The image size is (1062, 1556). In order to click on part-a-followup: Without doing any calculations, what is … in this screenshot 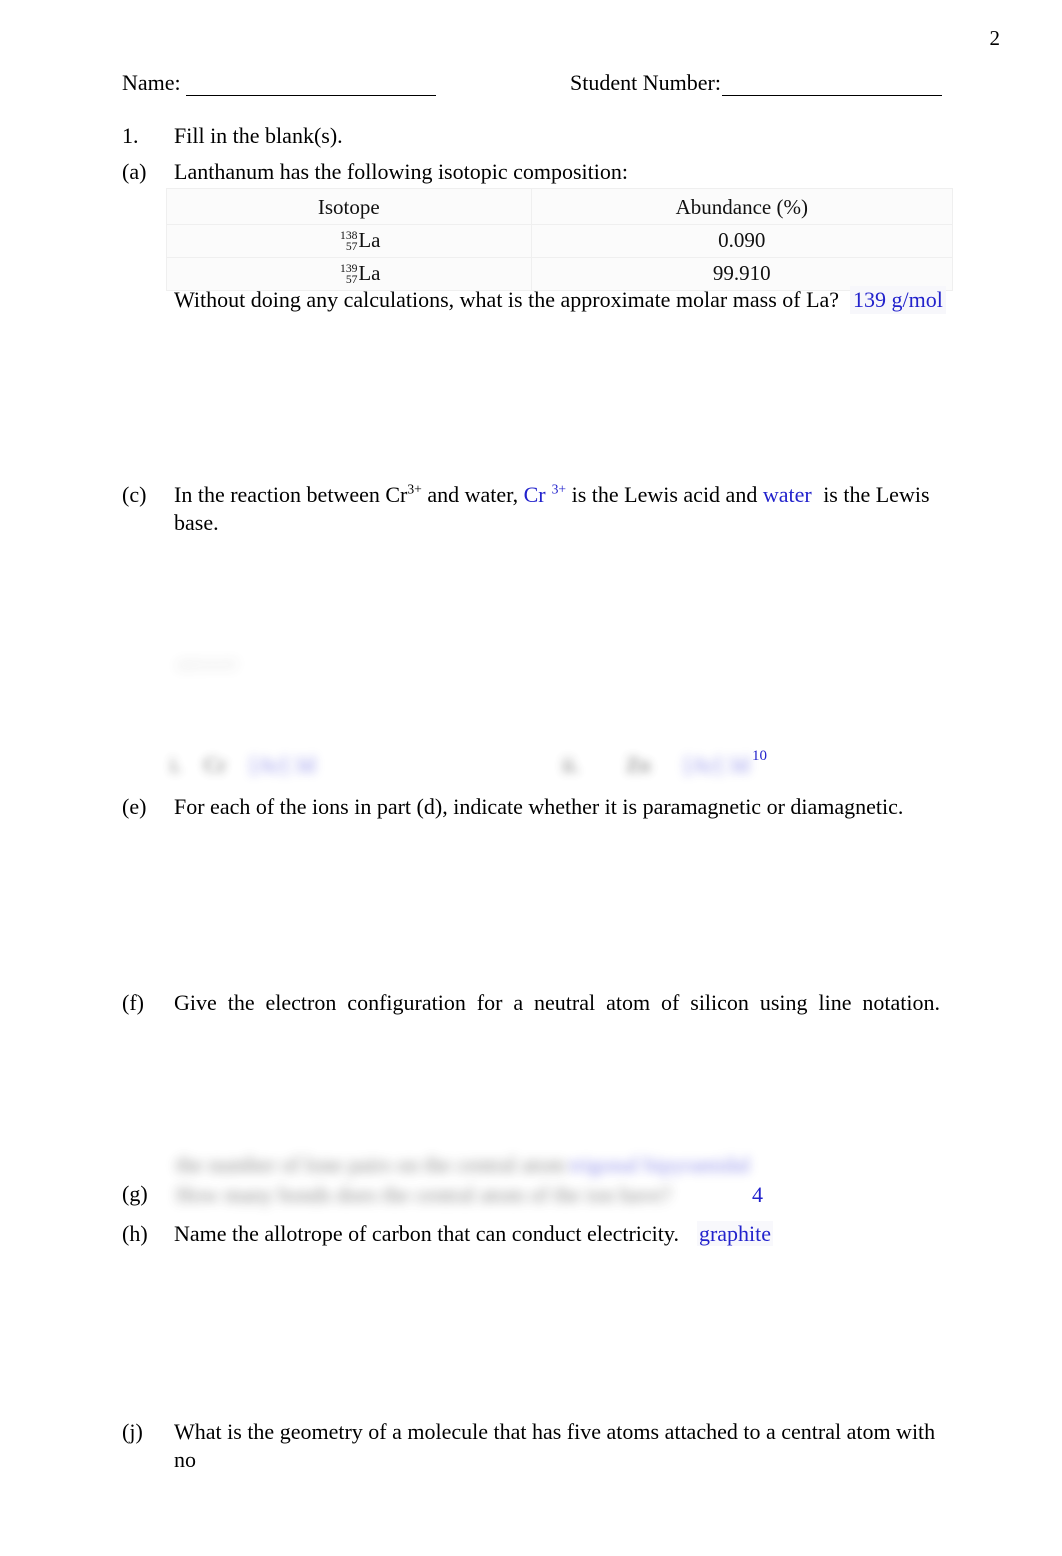, I will do `click(560, 300)`.